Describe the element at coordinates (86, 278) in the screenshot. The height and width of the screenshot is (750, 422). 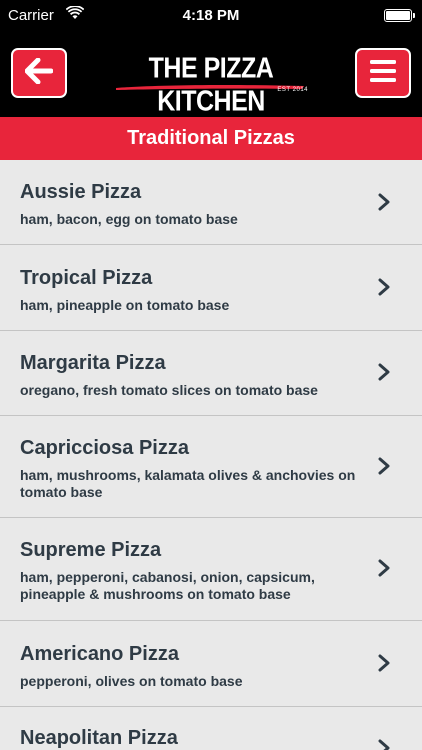
I see `item-name: Tropical Pizza` at that location.